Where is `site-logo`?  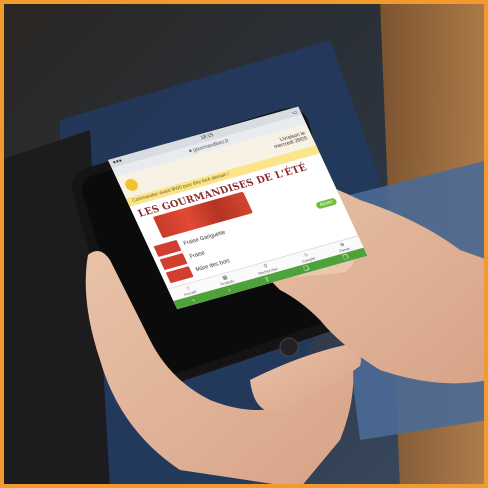
site-logo is located at coordinates (131, 185).